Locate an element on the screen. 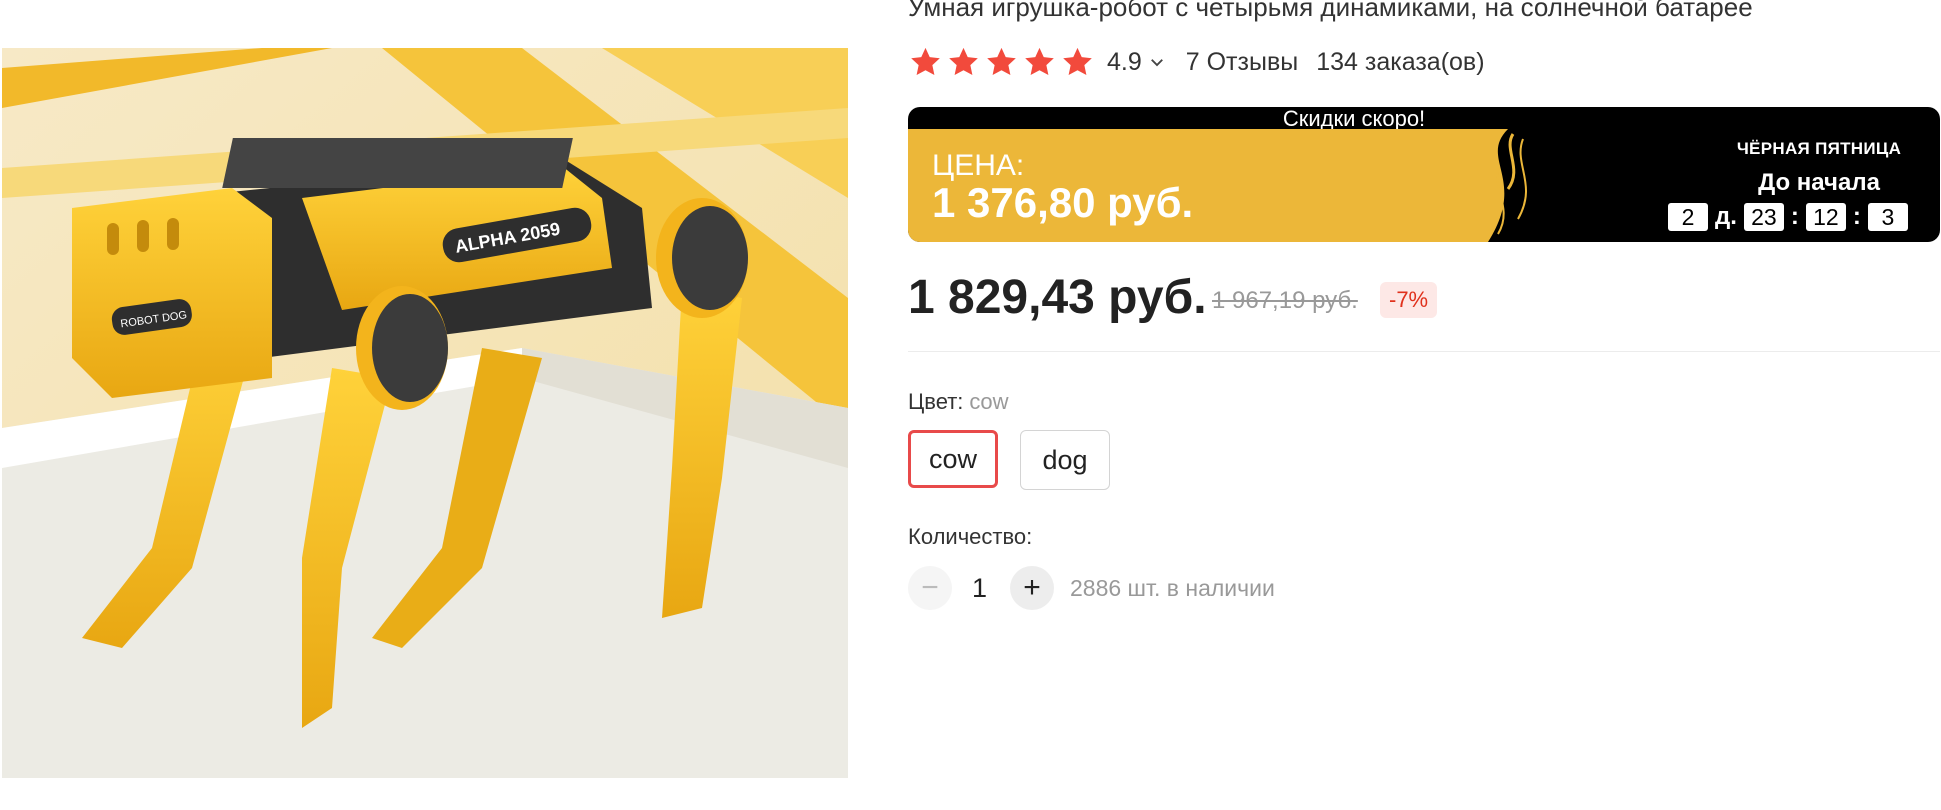  countdown-days-unit: д. is located at coordinates (1726, 216).